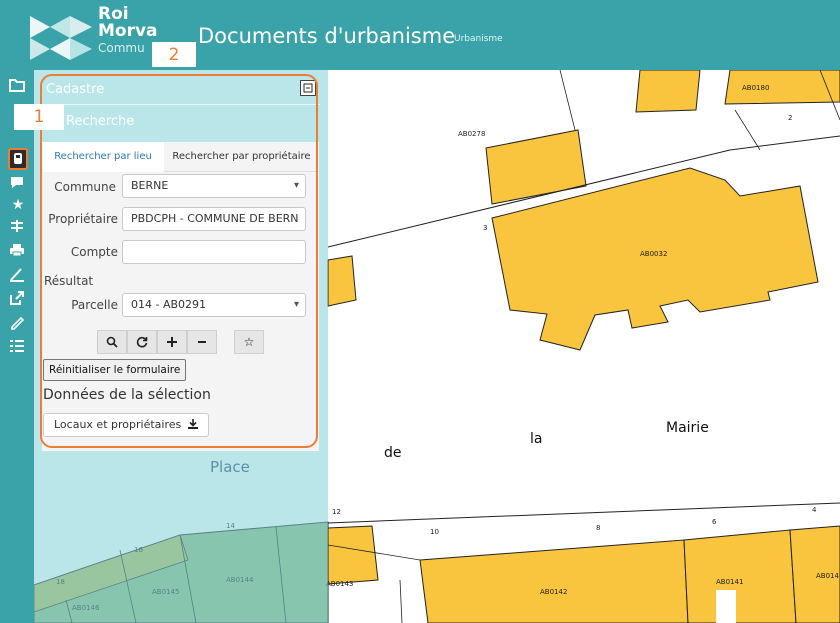 The image size is (840, 623). I want to click on svg-text: 12, so click(336, 512).